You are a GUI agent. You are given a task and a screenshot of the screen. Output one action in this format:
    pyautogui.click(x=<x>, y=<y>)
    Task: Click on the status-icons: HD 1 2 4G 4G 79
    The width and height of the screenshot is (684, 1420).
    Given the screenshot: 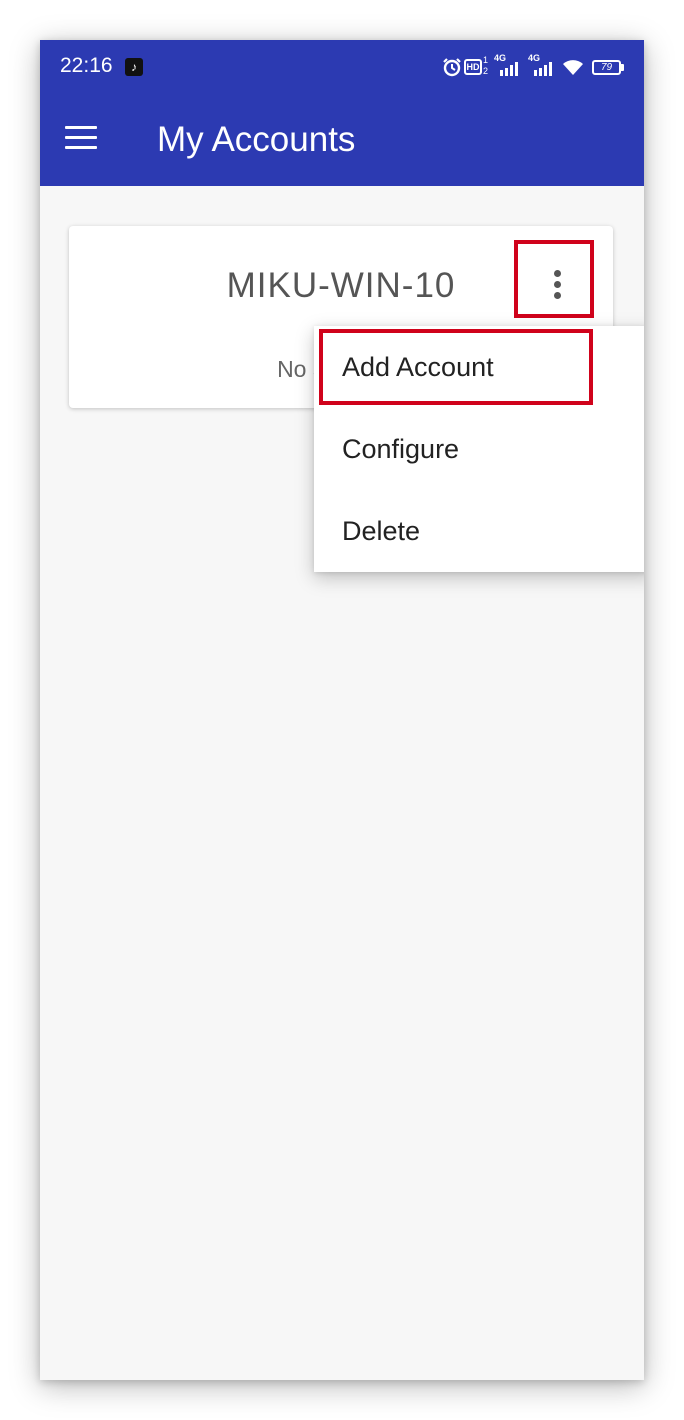 What is the action you would take?
    pyautogui.click(x=533, y=66)
    